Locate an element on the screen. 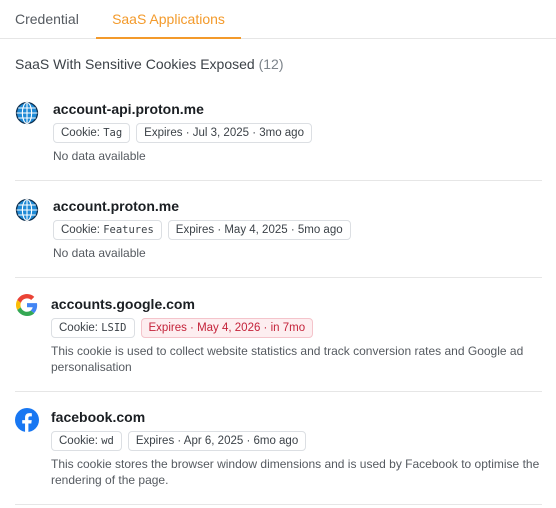 This screenshot has height=508, width=556. cookie-badge: Cookie: Features is located at coordinates (107, 230).